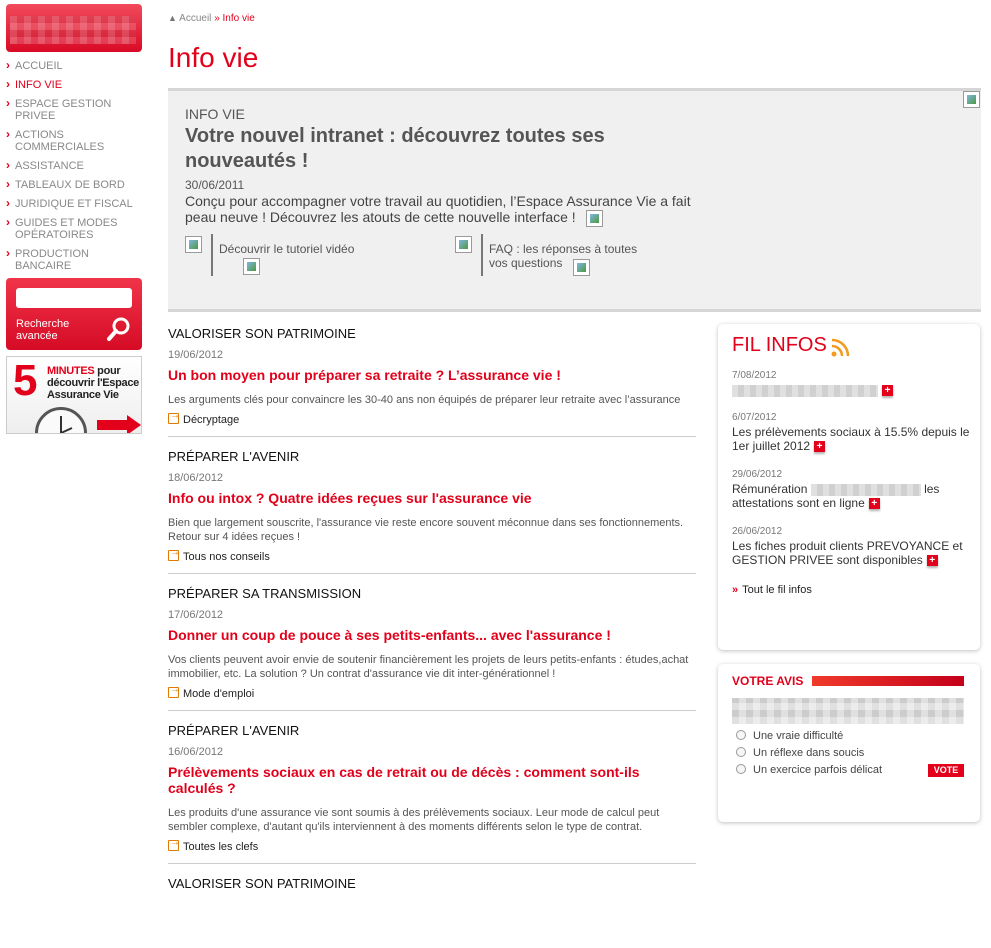 The image size is (991, 948). What do you see at coordinates (119, 424) in the screenshot?
I see `arrow-right-icon` at bounding box center [119, 424].